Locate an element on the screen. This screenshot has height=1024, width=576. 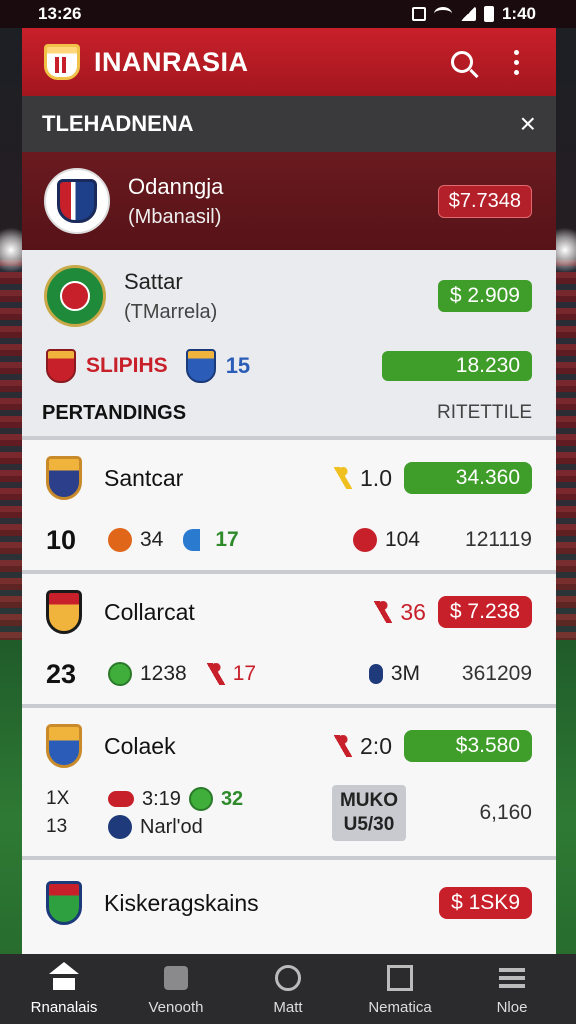
stat: 1238 is located at coordinates (147, 674).